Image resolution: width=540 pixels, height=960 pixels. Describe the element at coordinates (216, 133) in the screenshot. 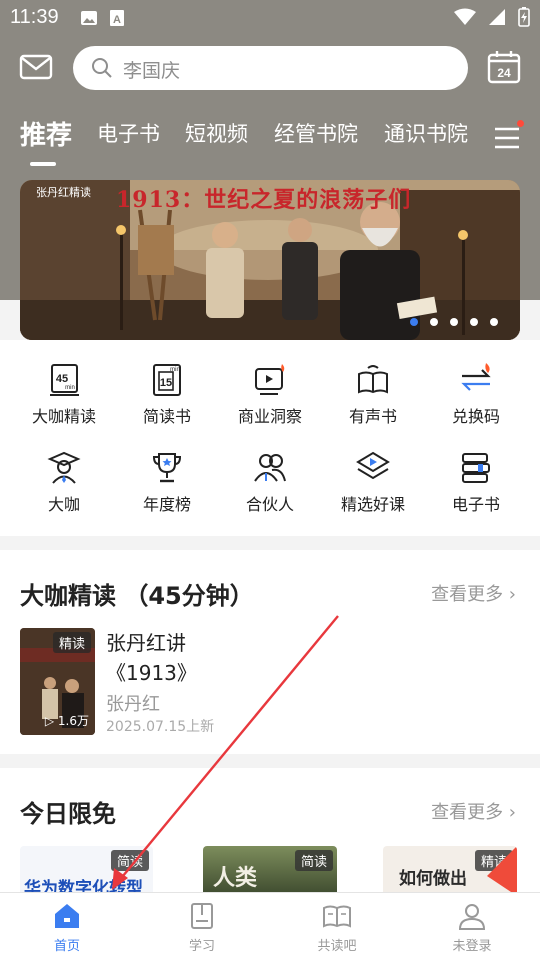

I see `tab-short-video: 短视频` at that location.